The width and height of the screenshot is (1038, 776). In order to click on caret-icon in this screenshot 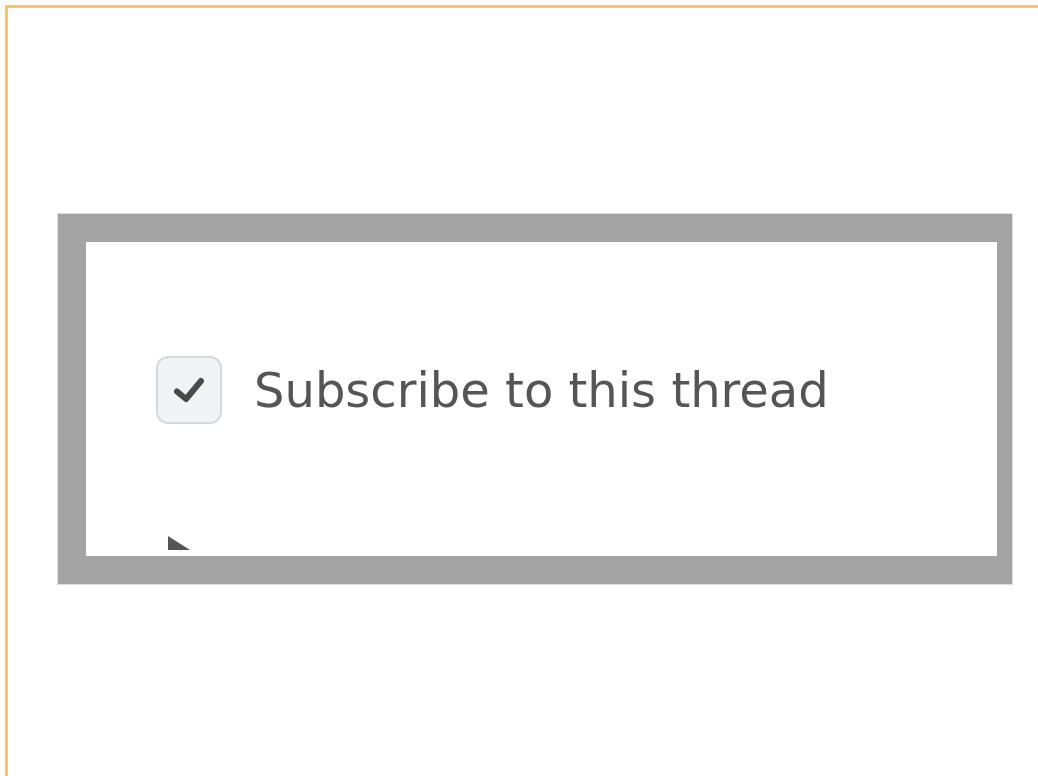, I will do `click(179, 543)`.